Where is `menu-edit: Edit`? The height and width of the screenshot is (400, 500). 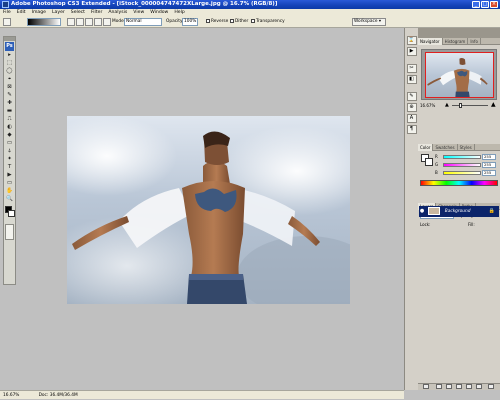
menu-edit: Edit is located at coordinates (21, 12).